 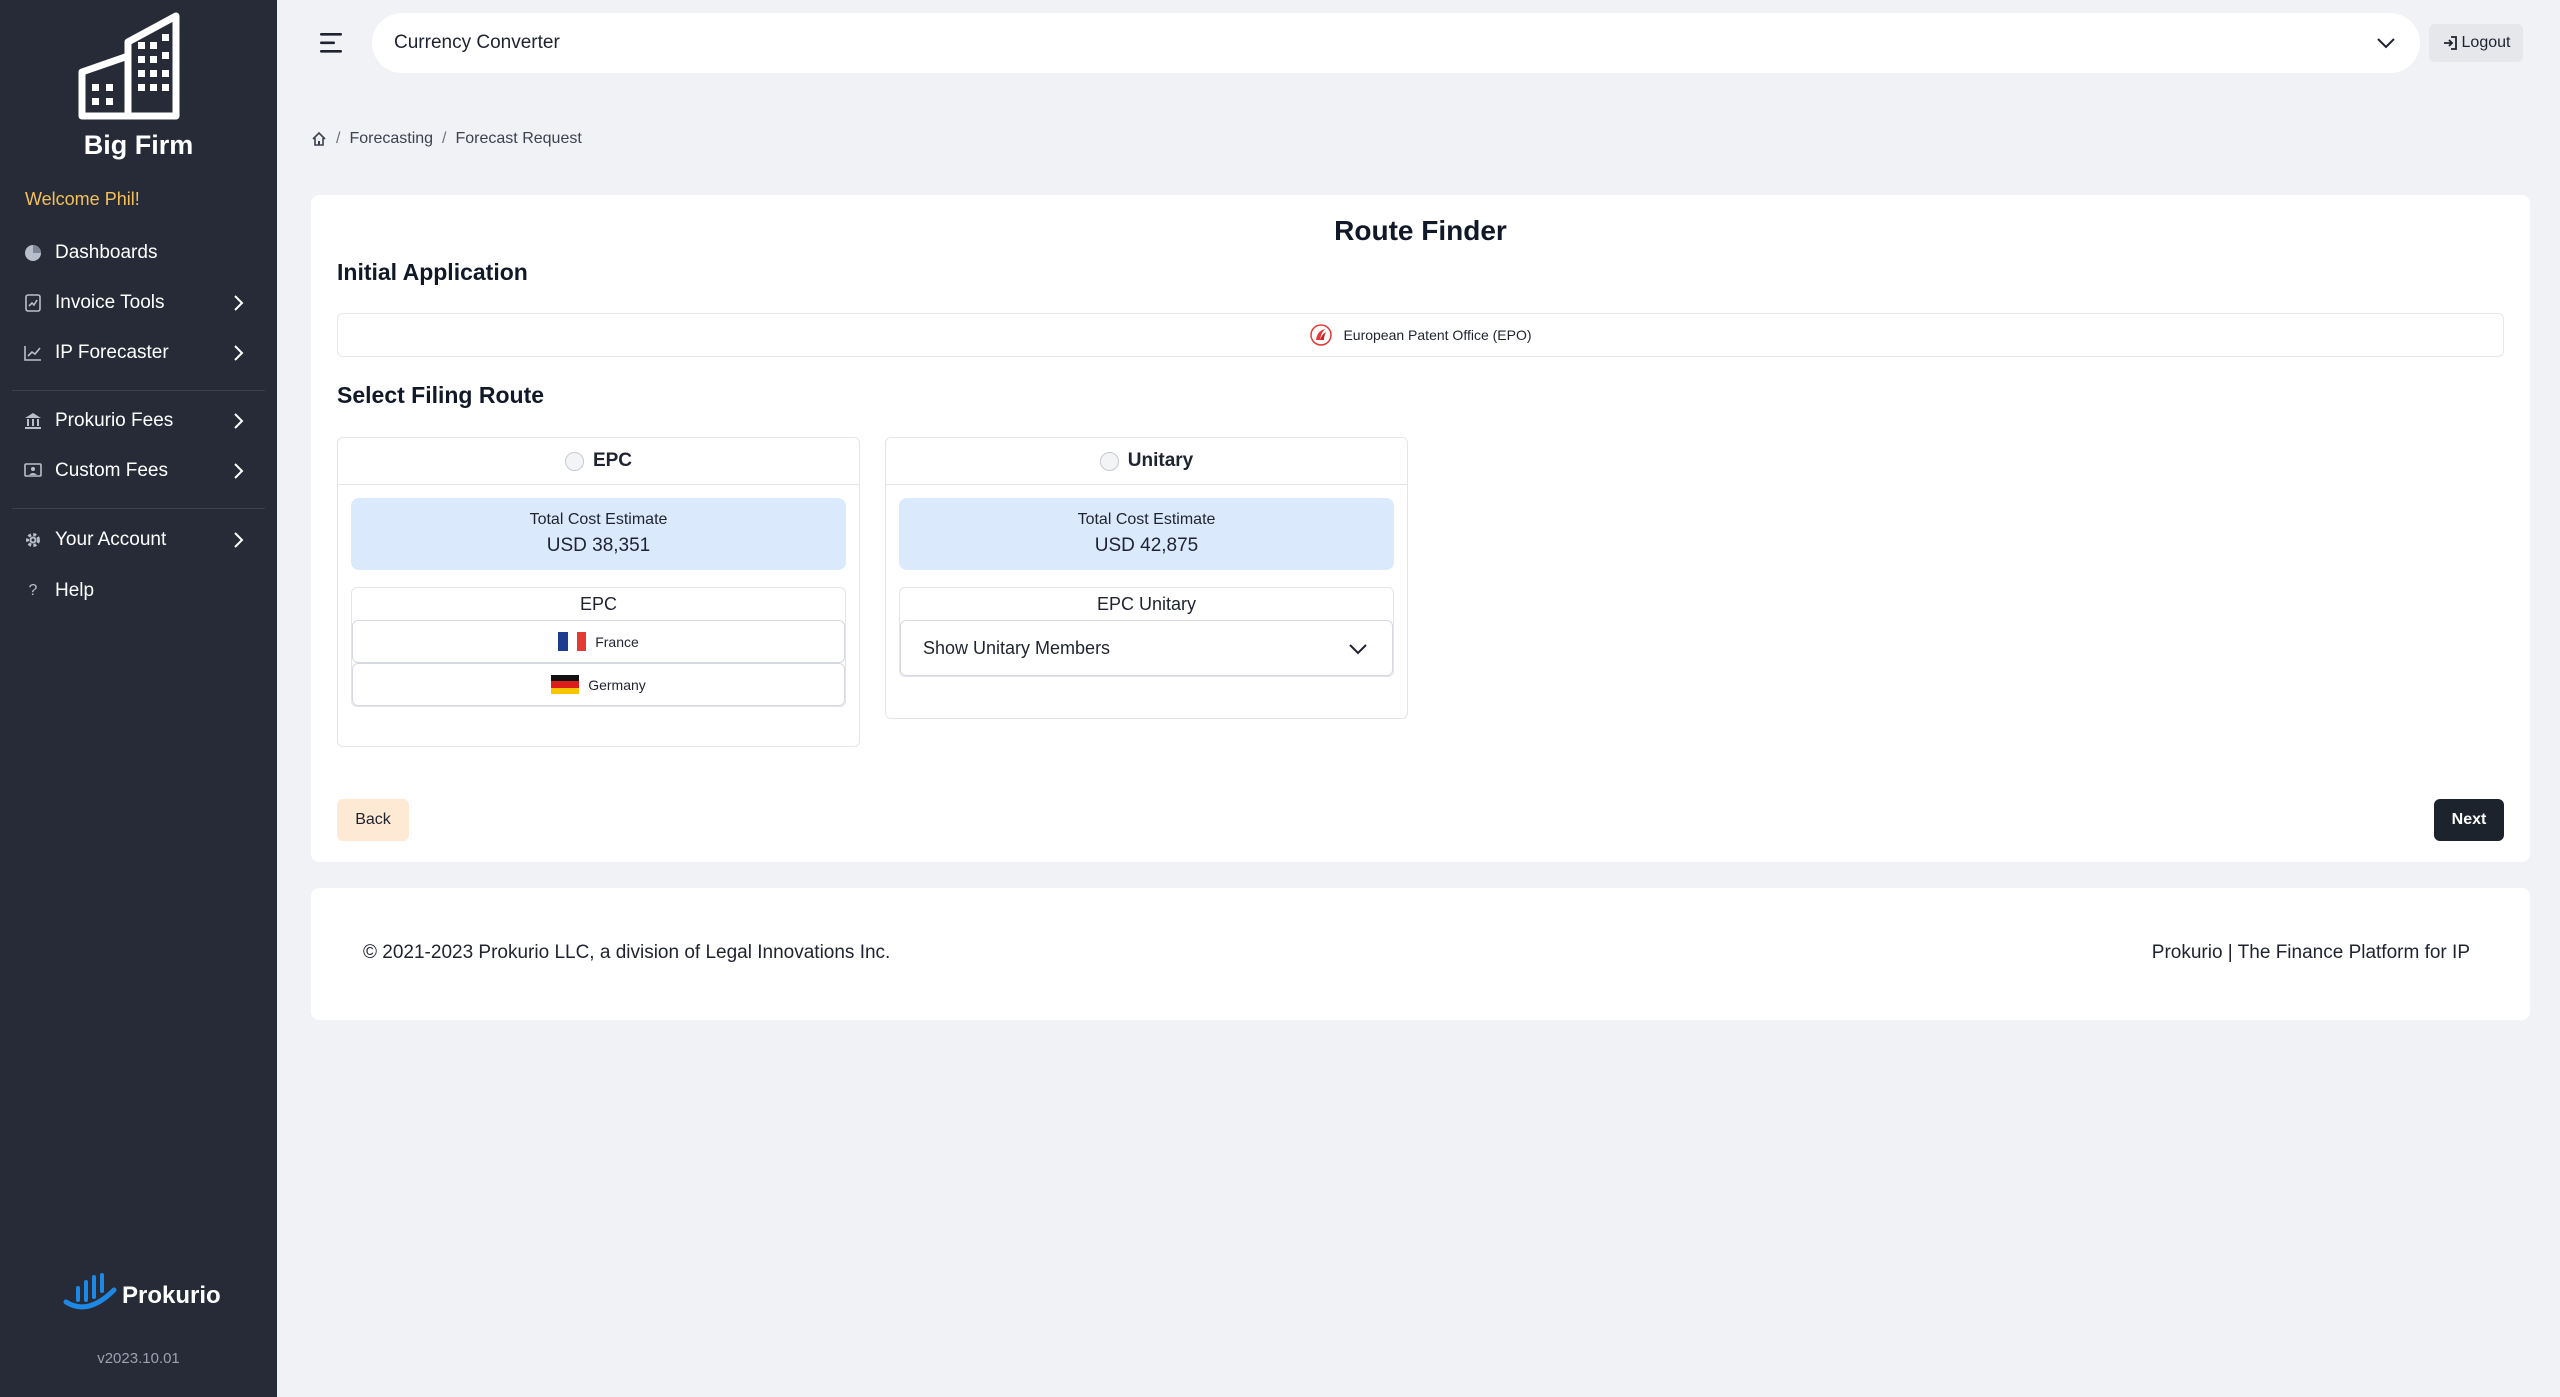 I want to click on epc-countries: EPC France Germany, so click(x=598, y=647).